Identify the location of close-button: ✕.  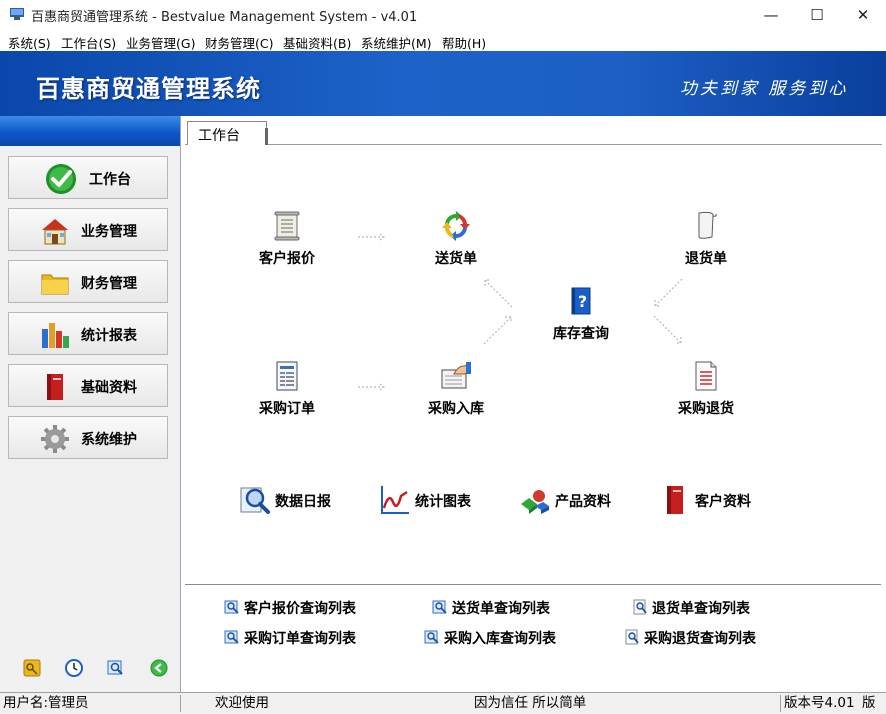
(863, 15).